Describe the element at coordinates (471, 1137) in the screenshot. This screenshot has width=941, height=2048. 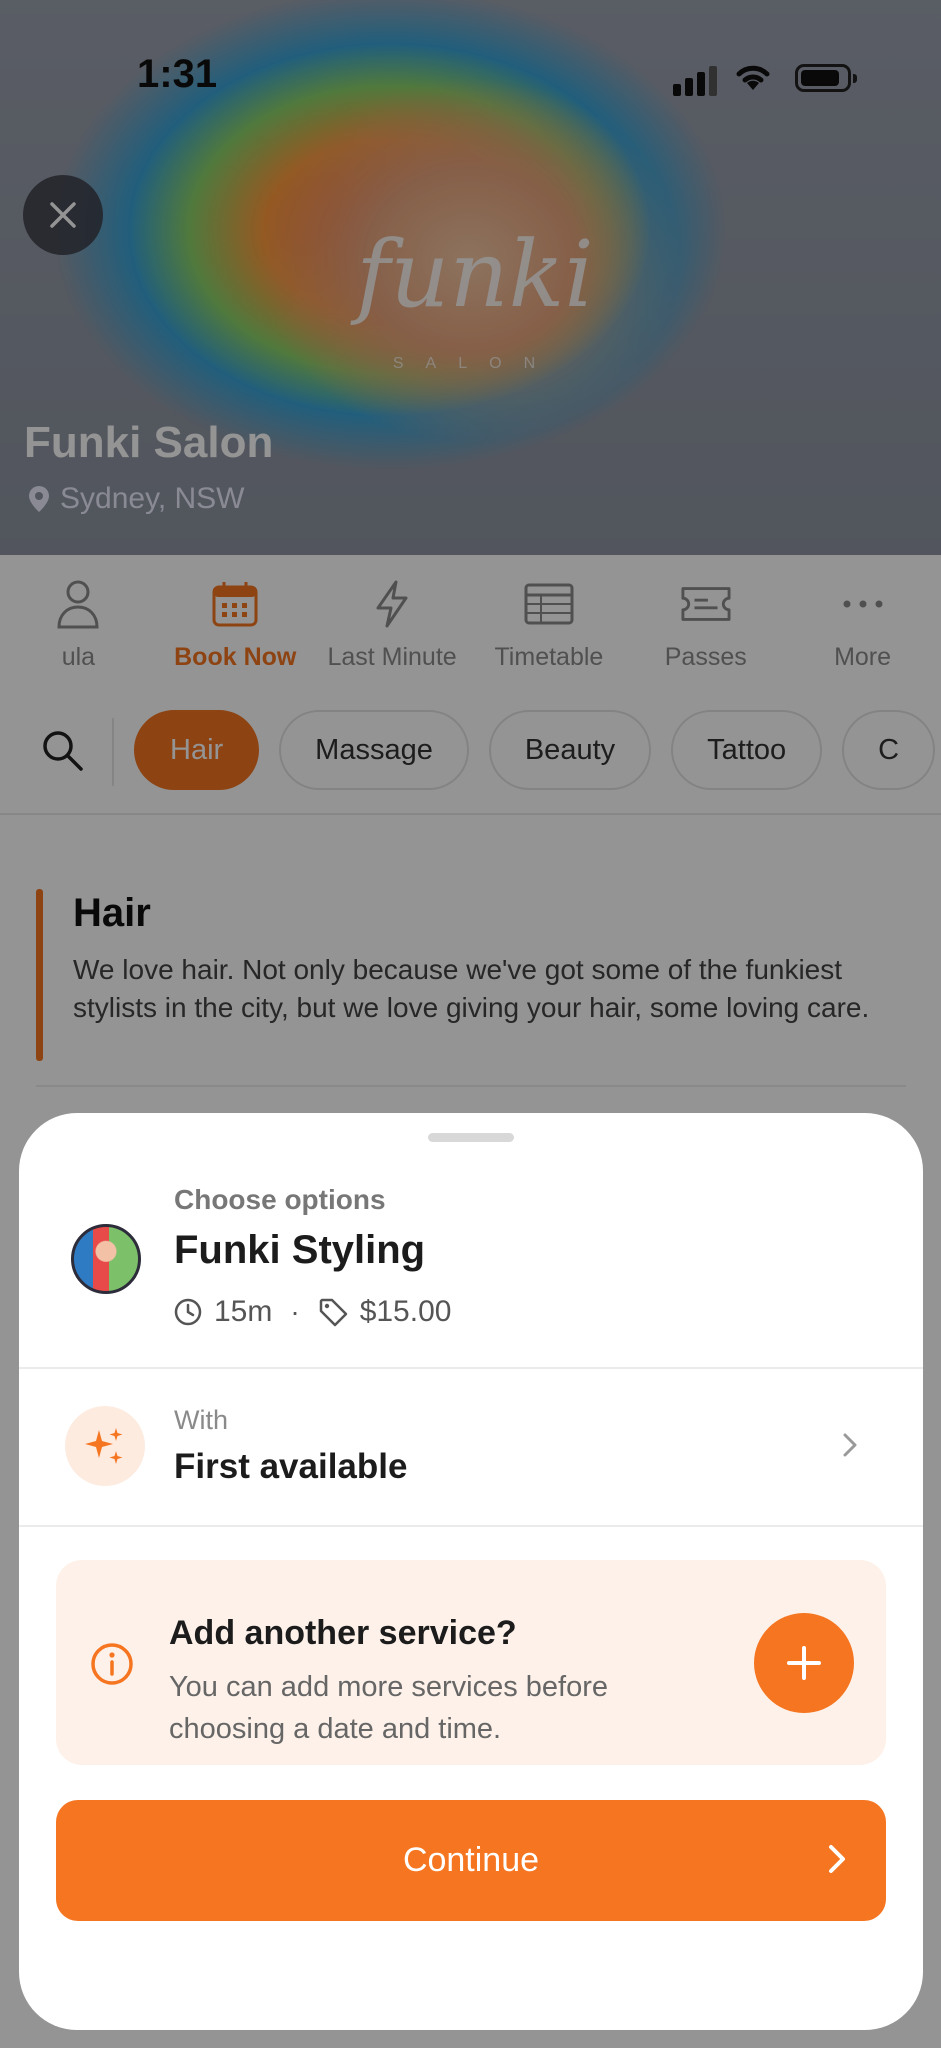
I see `sheet-drag-handle` at that location.